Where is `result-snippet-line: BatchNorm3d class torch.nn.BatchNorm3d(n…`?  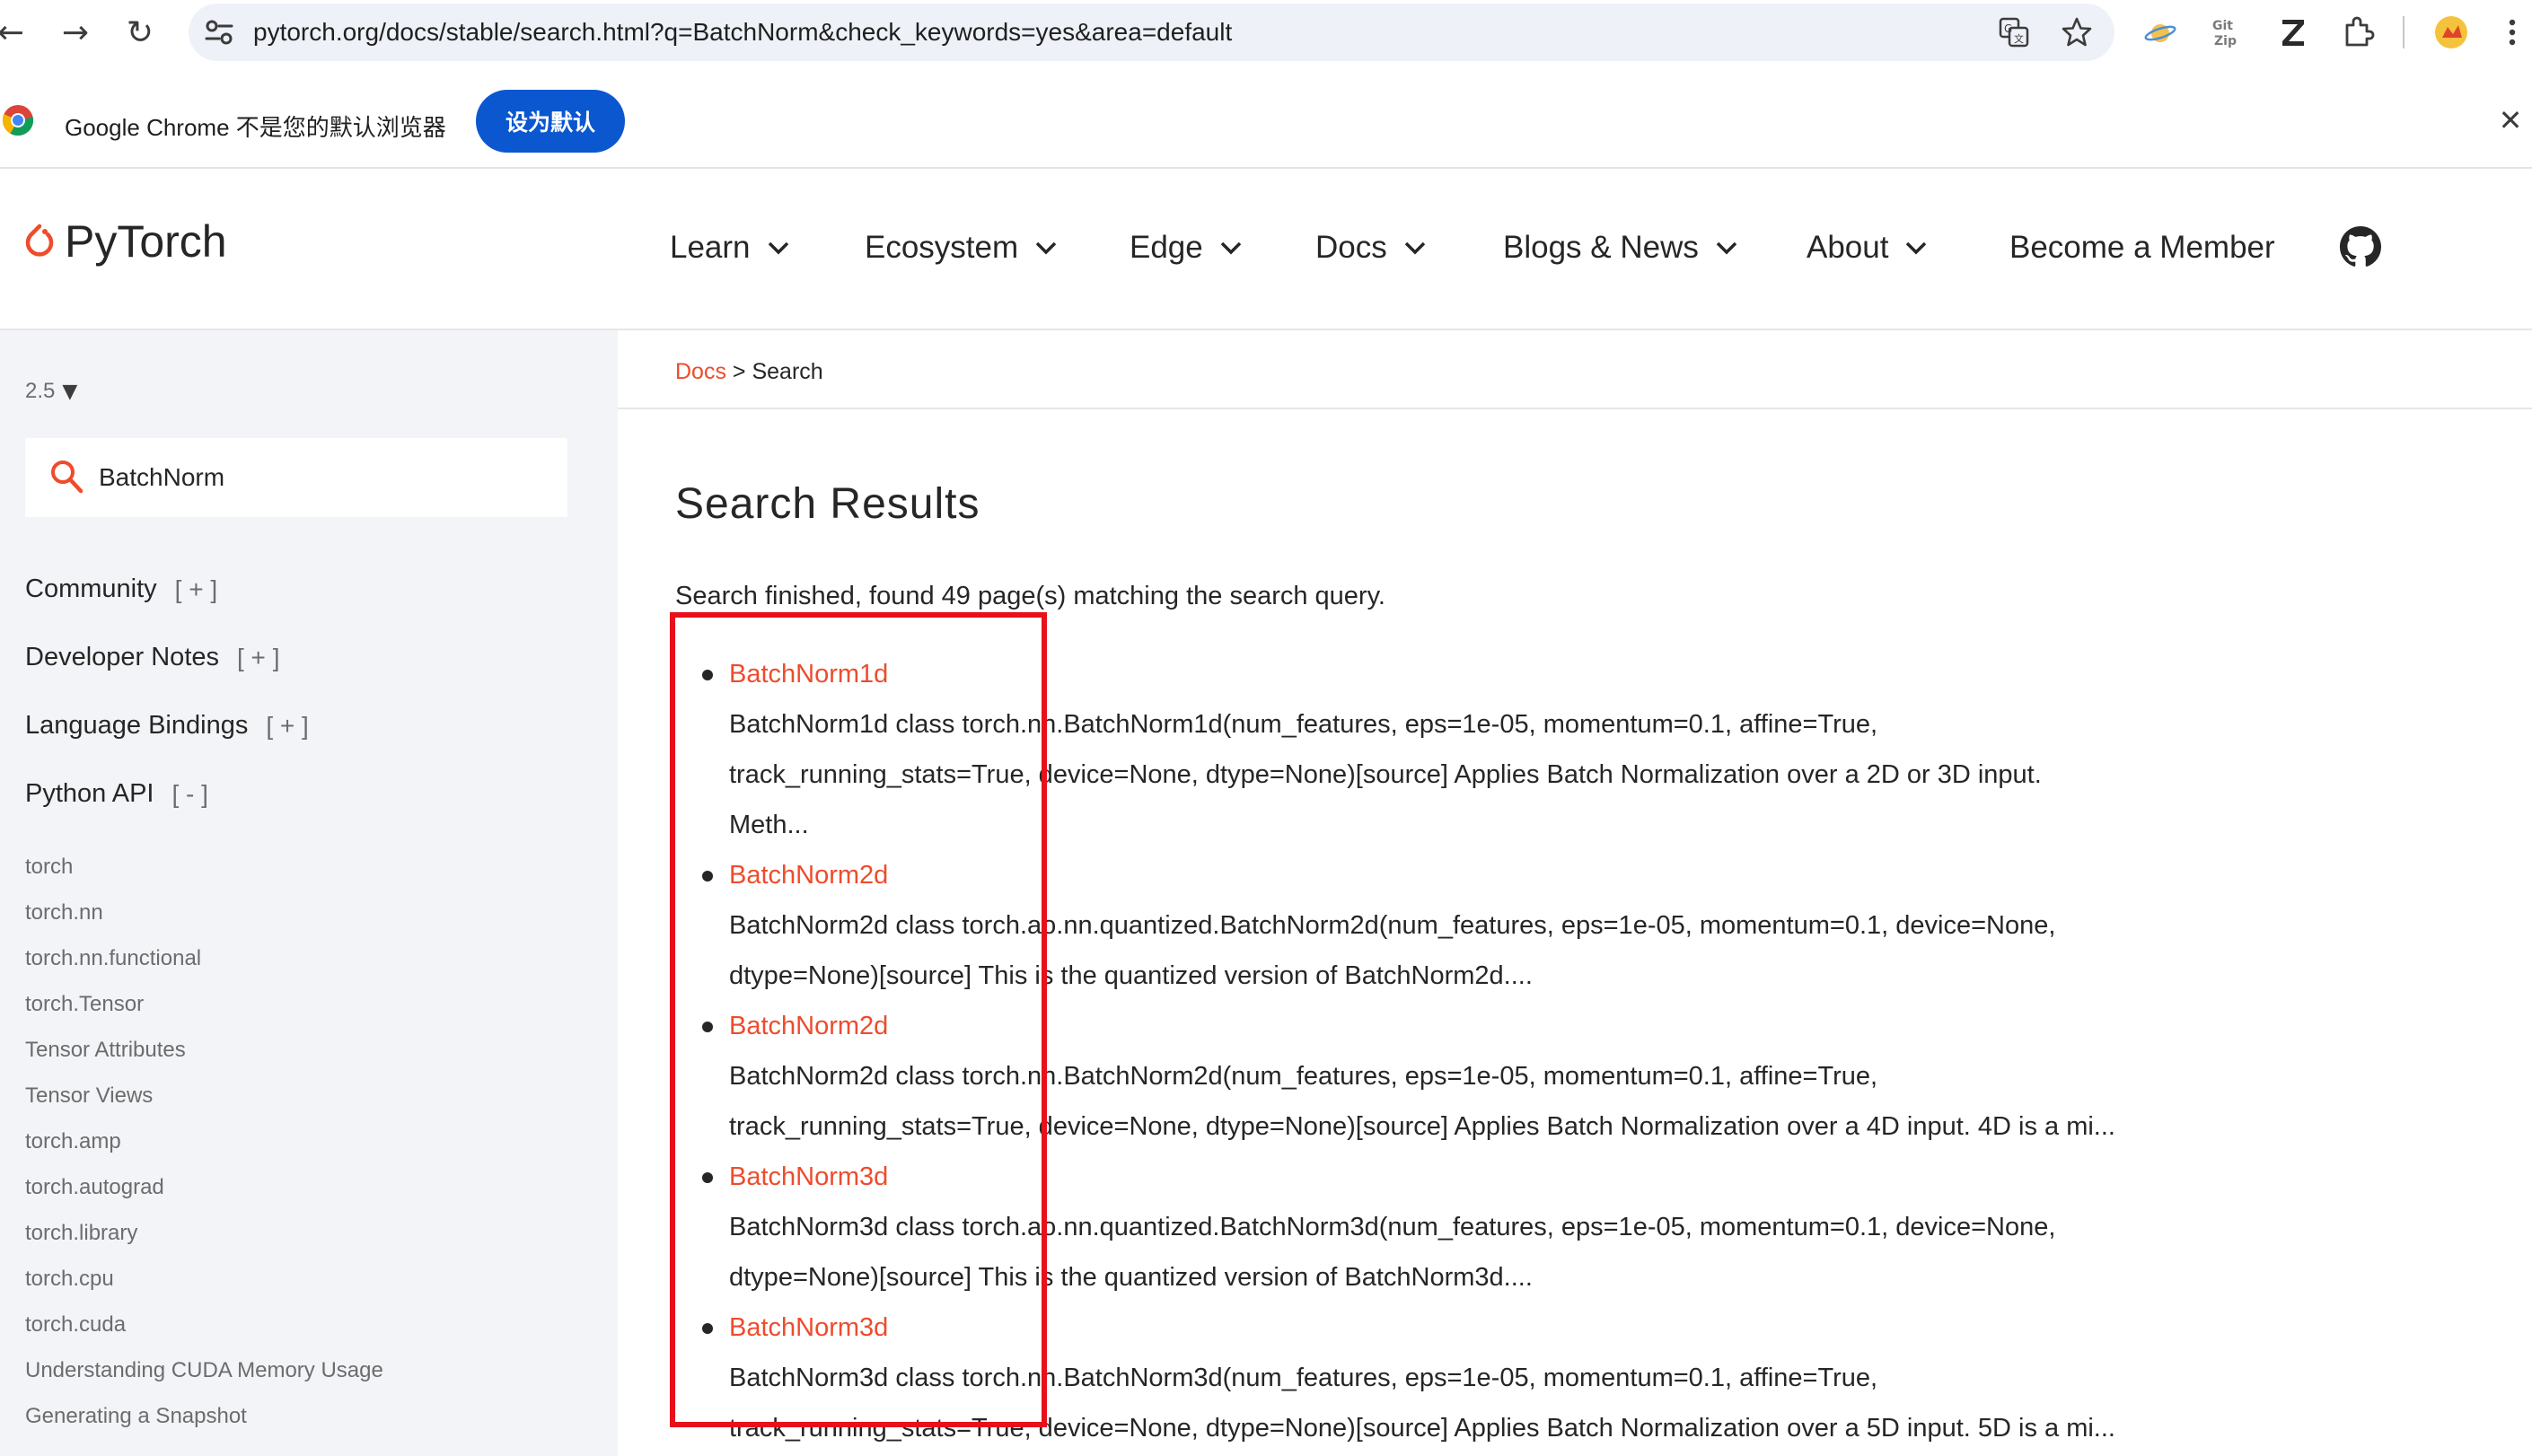
result-snippet-line: BatchNorm3d class torch.nn.BatchNorm3d(n… is located at coordinates (1303, 1378).